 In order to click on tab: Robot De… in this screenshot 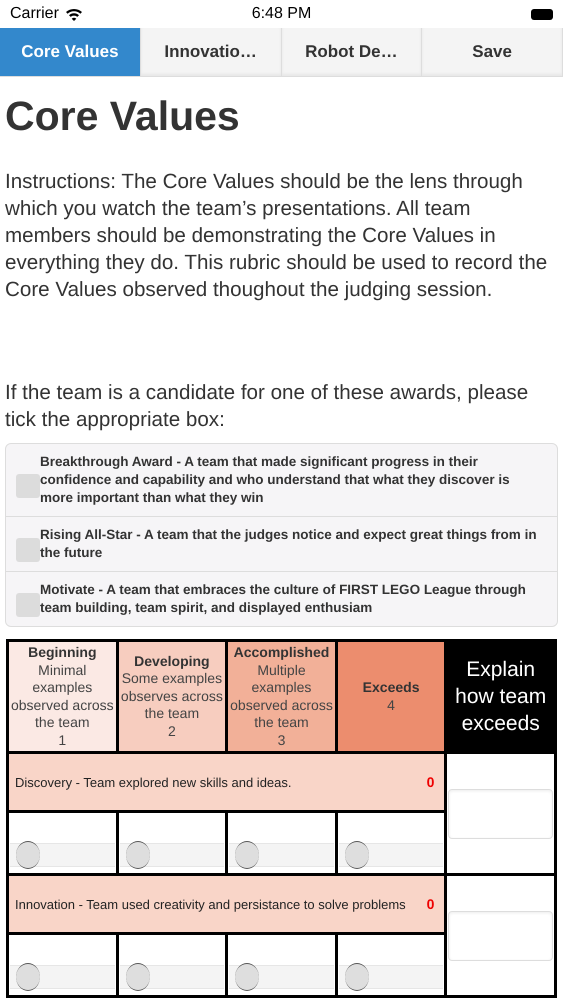, I will do `click(352, 52)`.